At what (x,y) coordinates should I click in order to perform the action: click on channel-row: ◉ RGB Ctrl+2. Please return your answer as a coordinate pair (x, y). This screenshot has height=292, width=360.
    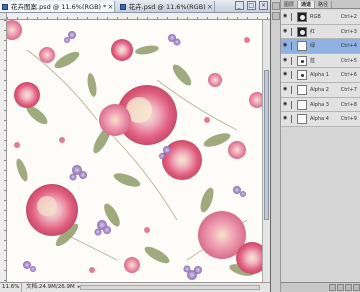
    Looking at the image, I should click on (320, 17).